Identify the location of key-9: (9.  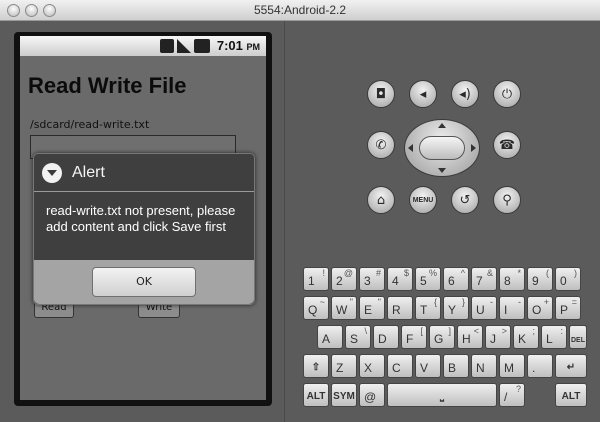
(540, 279).